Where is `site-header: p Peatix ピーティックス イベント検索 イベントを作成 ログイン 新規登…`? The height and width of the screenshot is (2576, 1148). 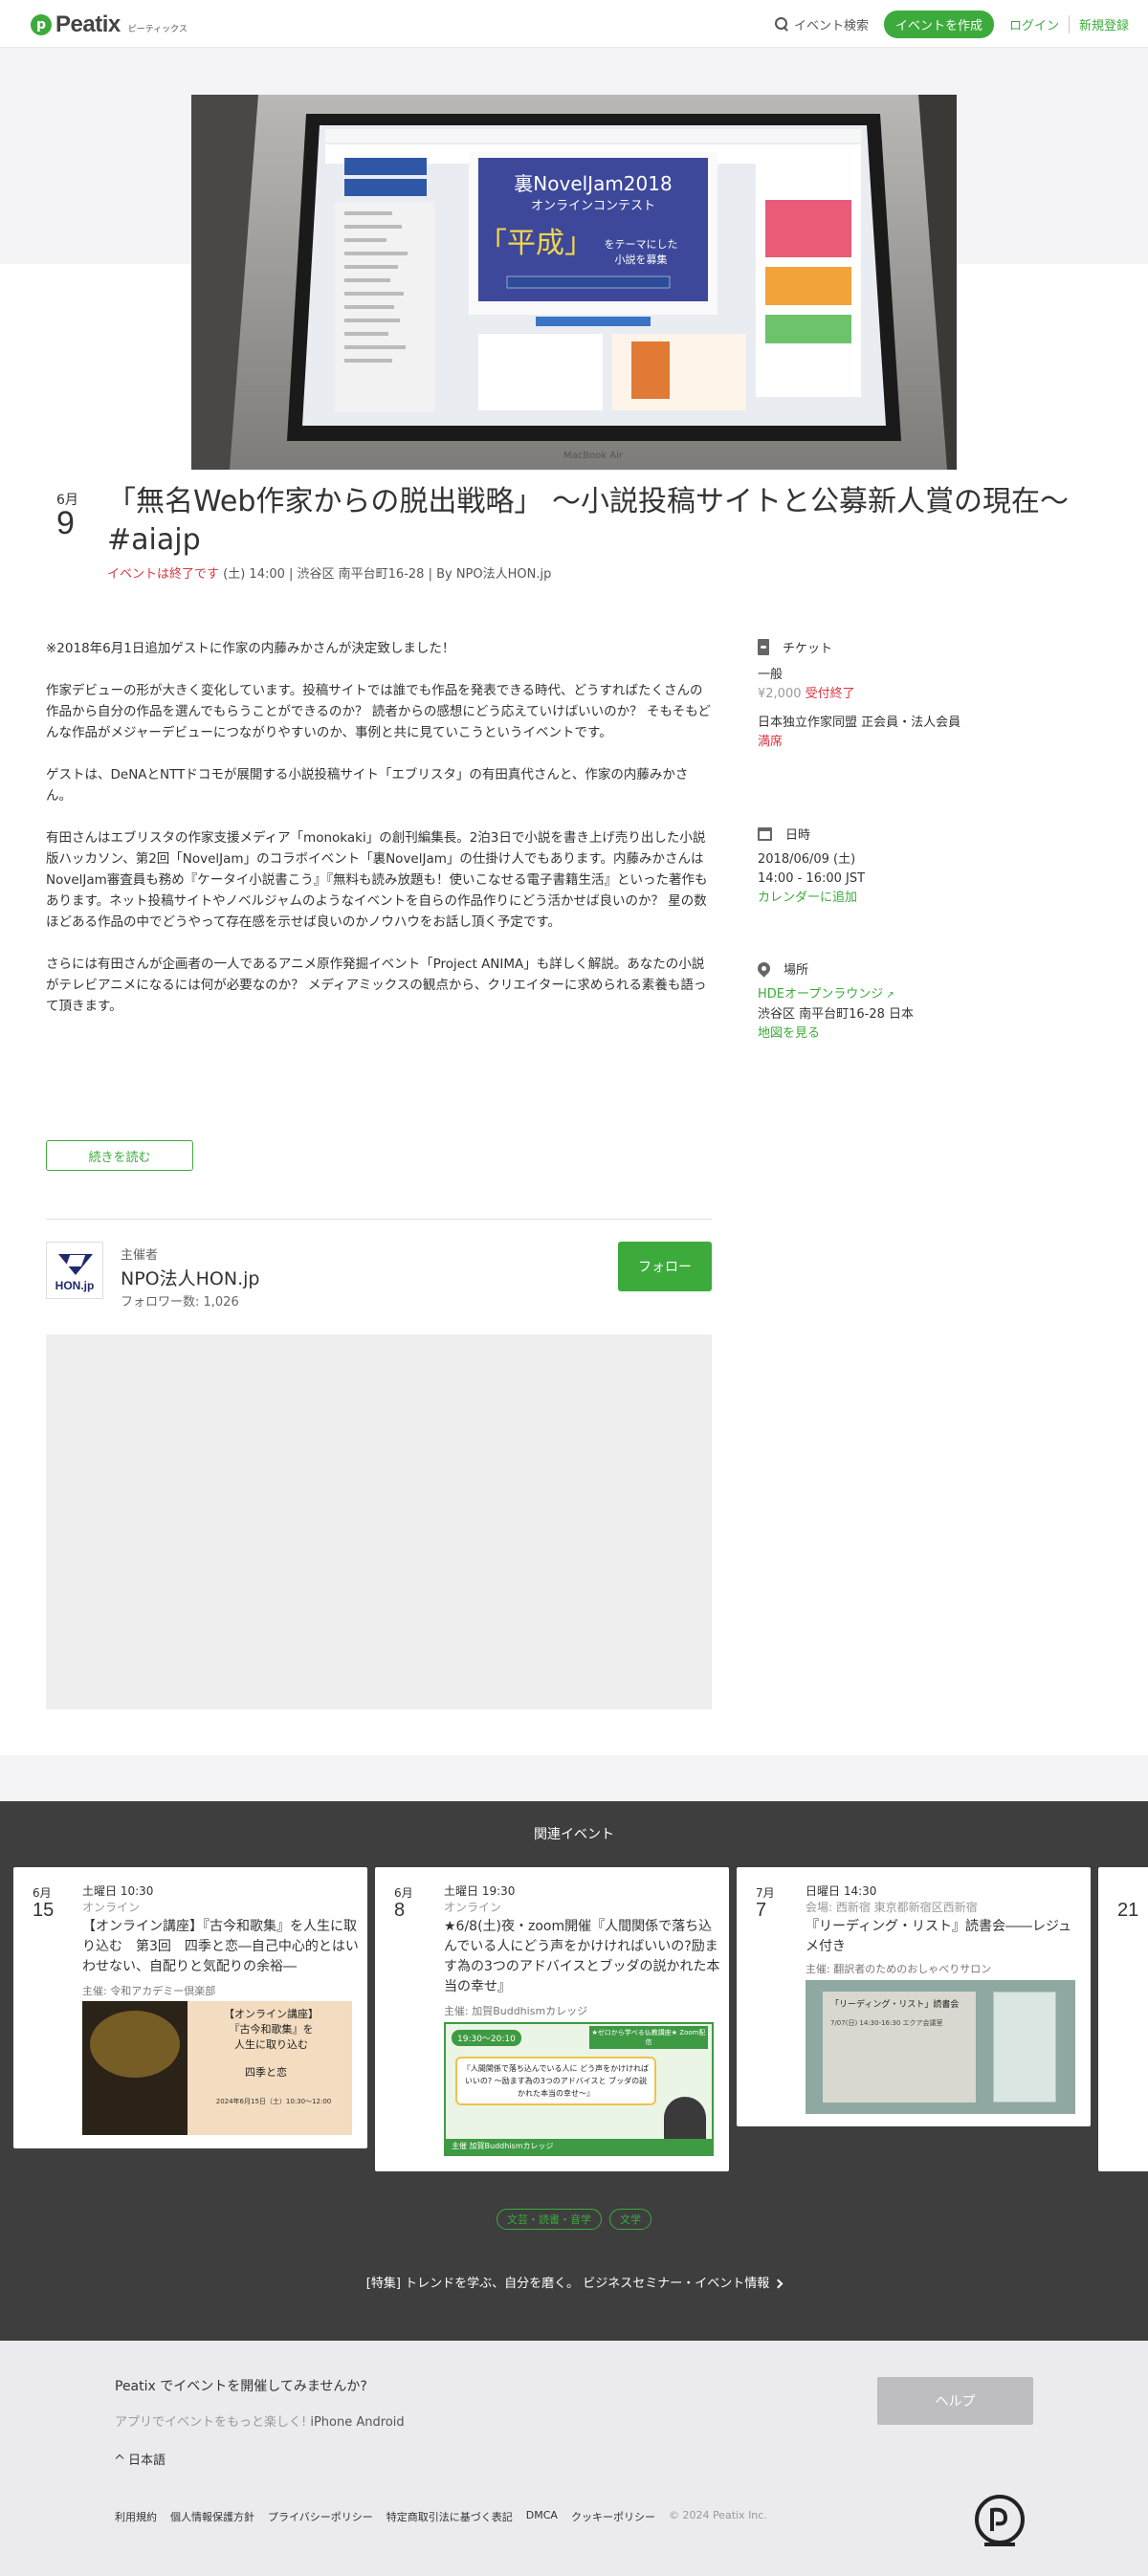 site-header: p Peatix ピーティックス イベント検索 イベントを作成 ログイン 新規登… is located at coordinates (574, 24).